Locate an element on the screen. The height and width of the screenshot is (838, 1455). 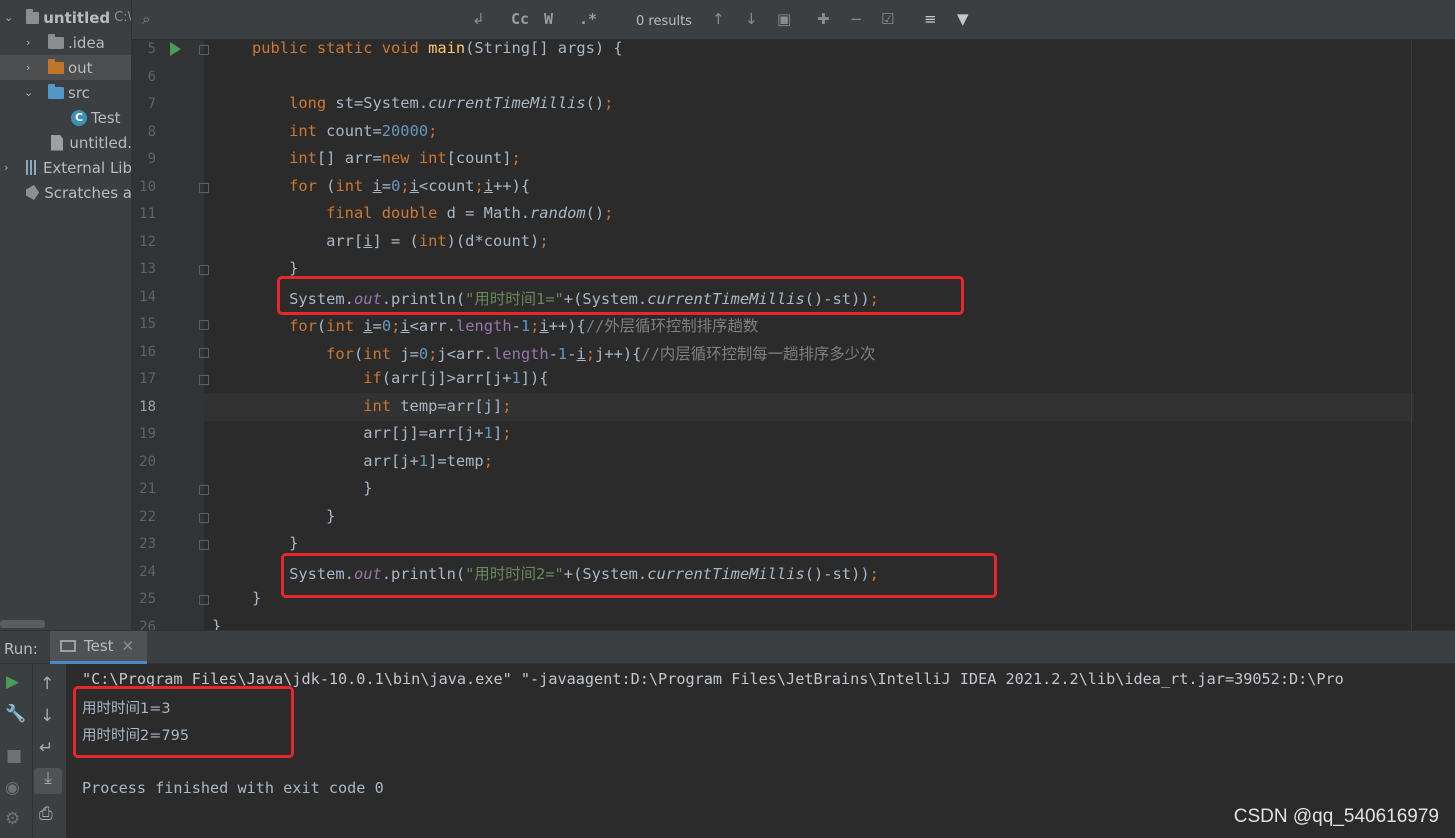
code-line: int temp=arr[j]; is located at coordinates (437, 405).